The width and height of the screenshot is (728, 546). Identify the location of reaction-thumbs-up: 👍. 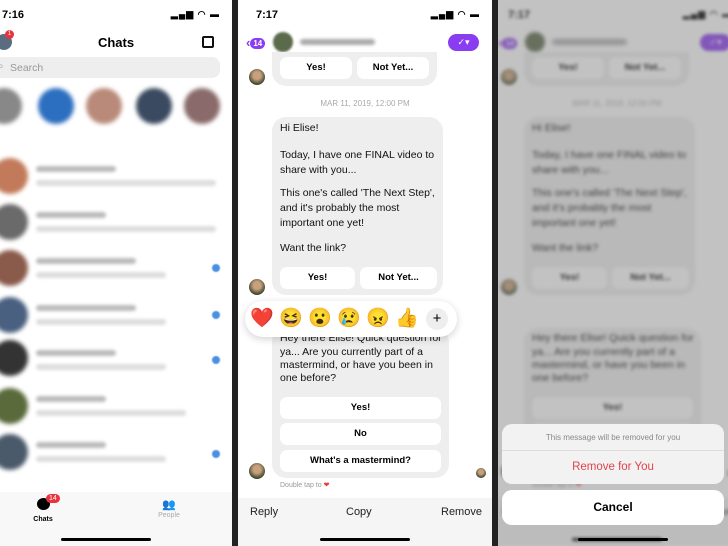
(407, 318).